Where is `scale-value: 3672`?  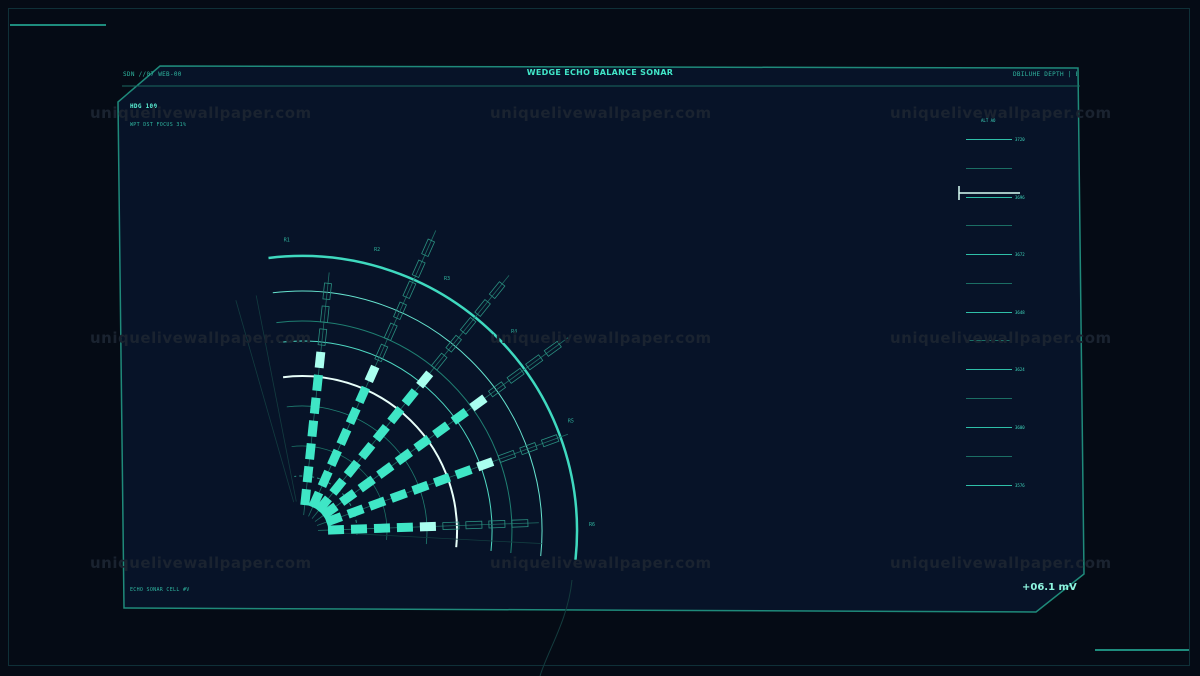
scale-value: 3672 is located at coordinates (1020, 254).